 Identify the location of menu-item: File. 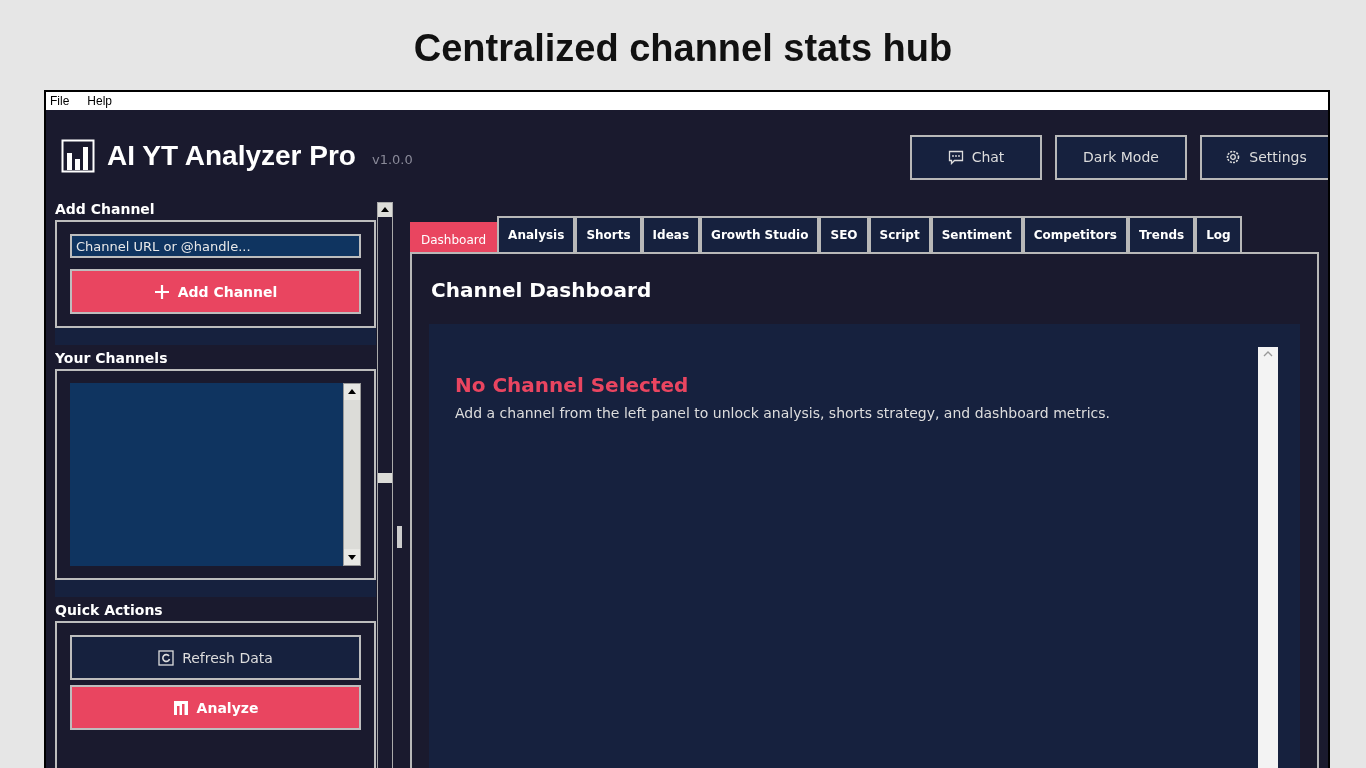
(60, 101).